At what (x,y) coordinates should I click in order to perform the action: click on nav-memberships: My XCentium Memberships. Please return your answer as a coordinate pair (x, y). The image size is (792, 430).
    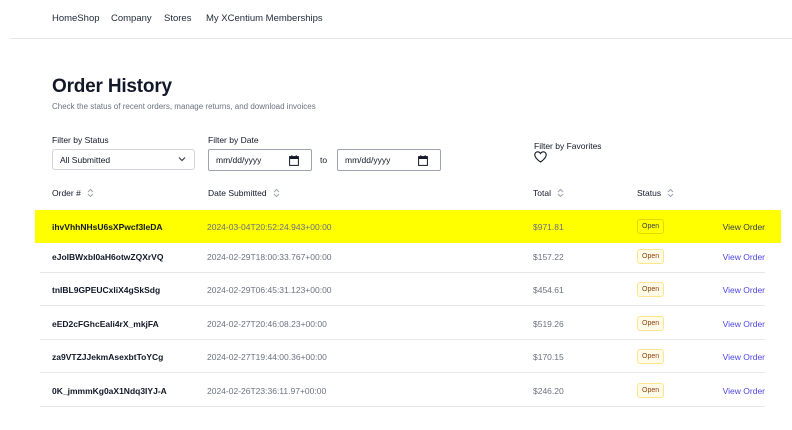
    Looking at the image, I should click on (264, 18).